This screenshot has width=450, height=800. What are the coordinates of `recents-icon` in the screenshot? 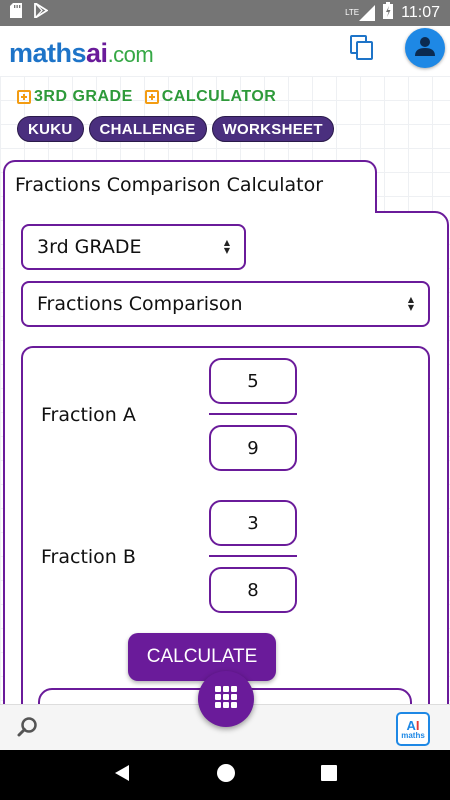 It's located at (329, 775).